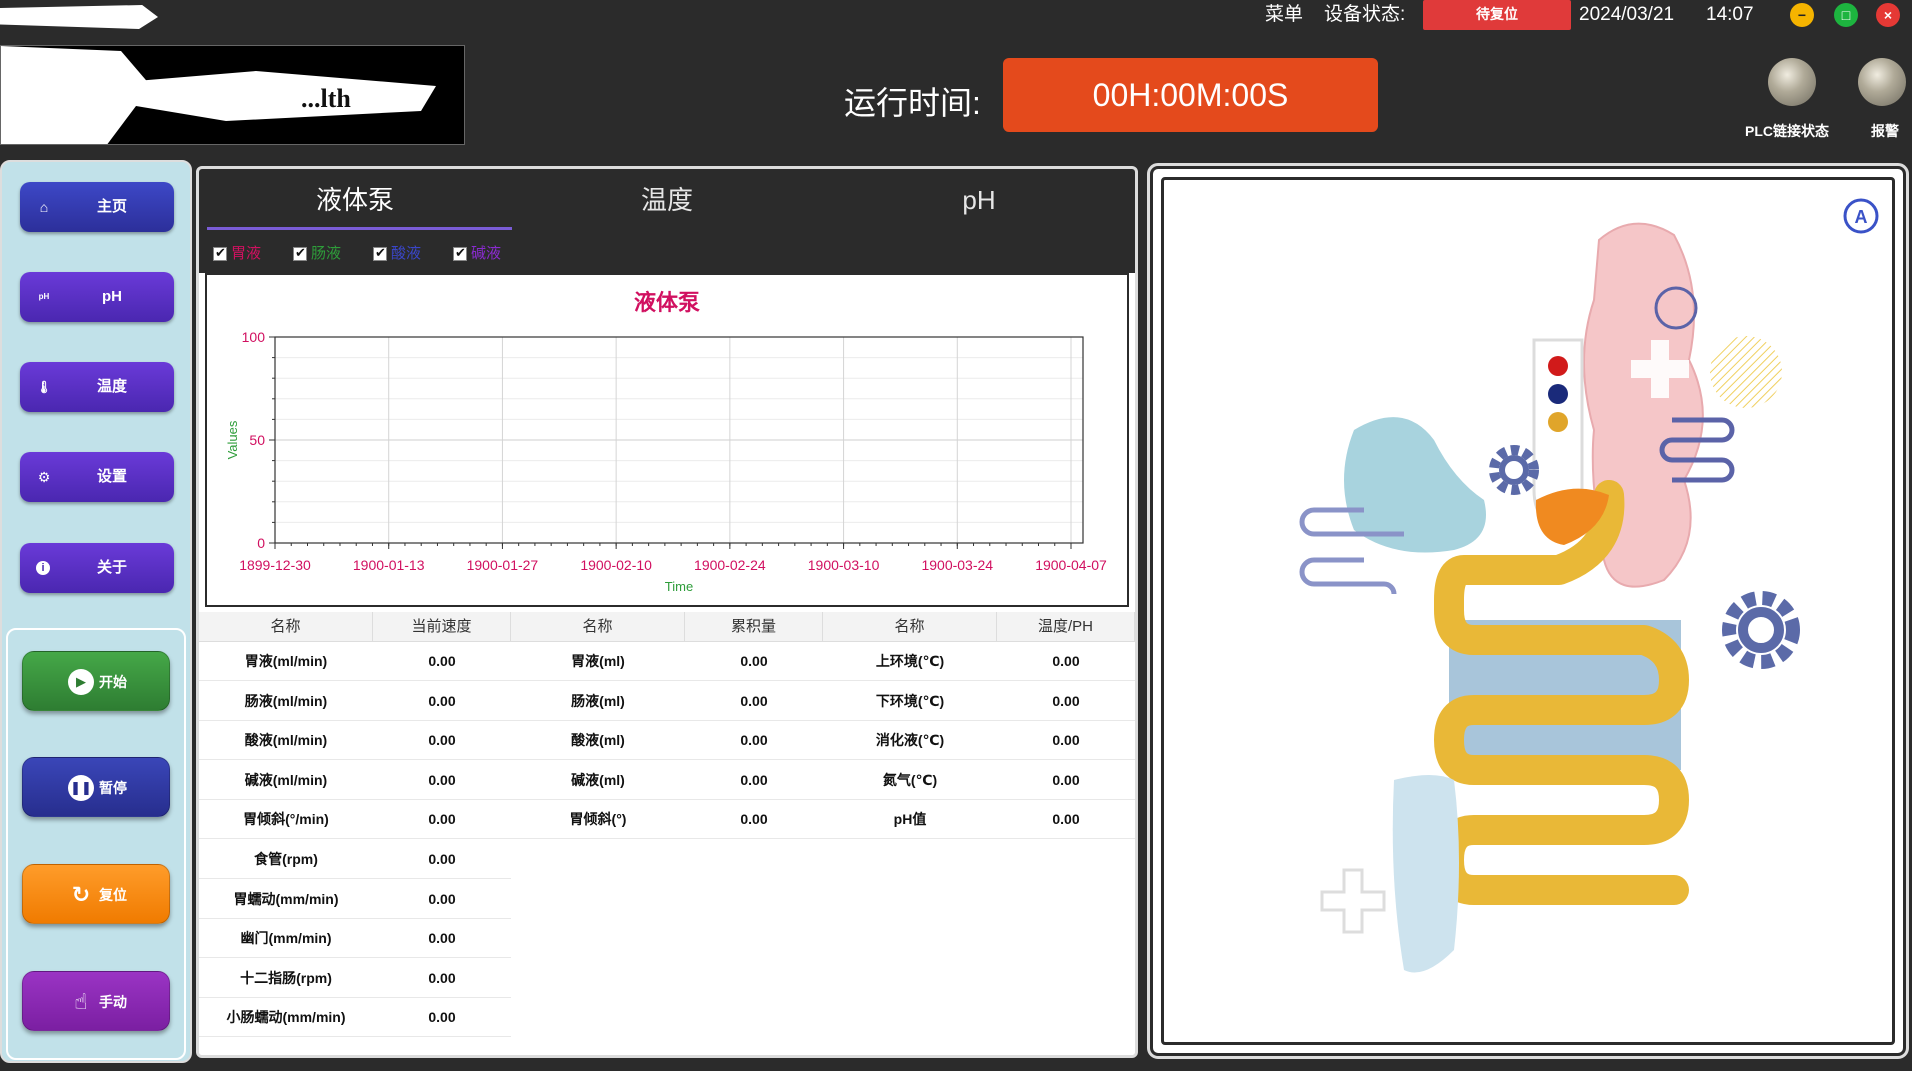 The width and height of the screenshot is (1912, 1071). What do you see at coordinates (1558, 422) in the screenshot?
I see `yellow-dot` at bounding box center [1558, 422].